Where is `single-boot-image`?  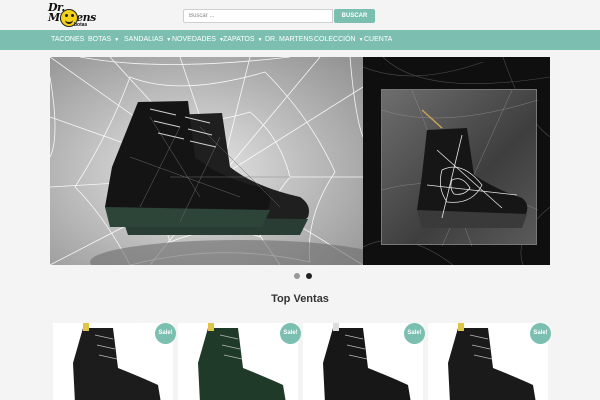 single-boot-image is located at coordinates (460, 168).